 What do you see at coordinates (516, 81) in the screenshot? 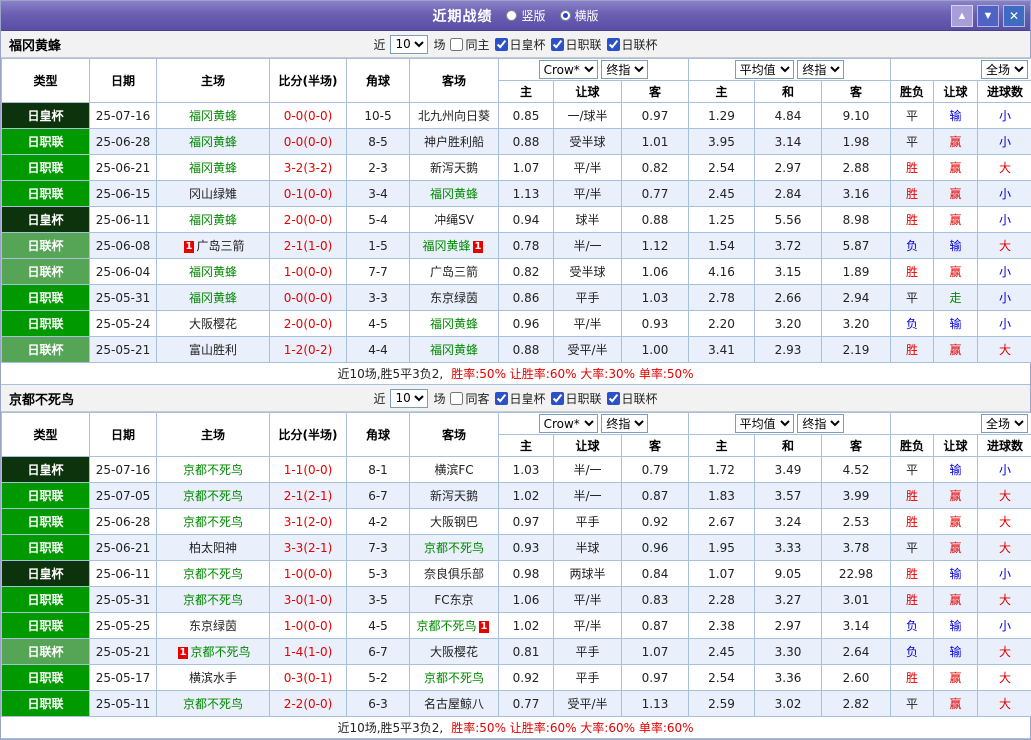
I see `table-header: 类型 日期 主场 比分(半场) 角球 客场 Crow* 终指 平均值 终指` at bounding box center [516, 81].